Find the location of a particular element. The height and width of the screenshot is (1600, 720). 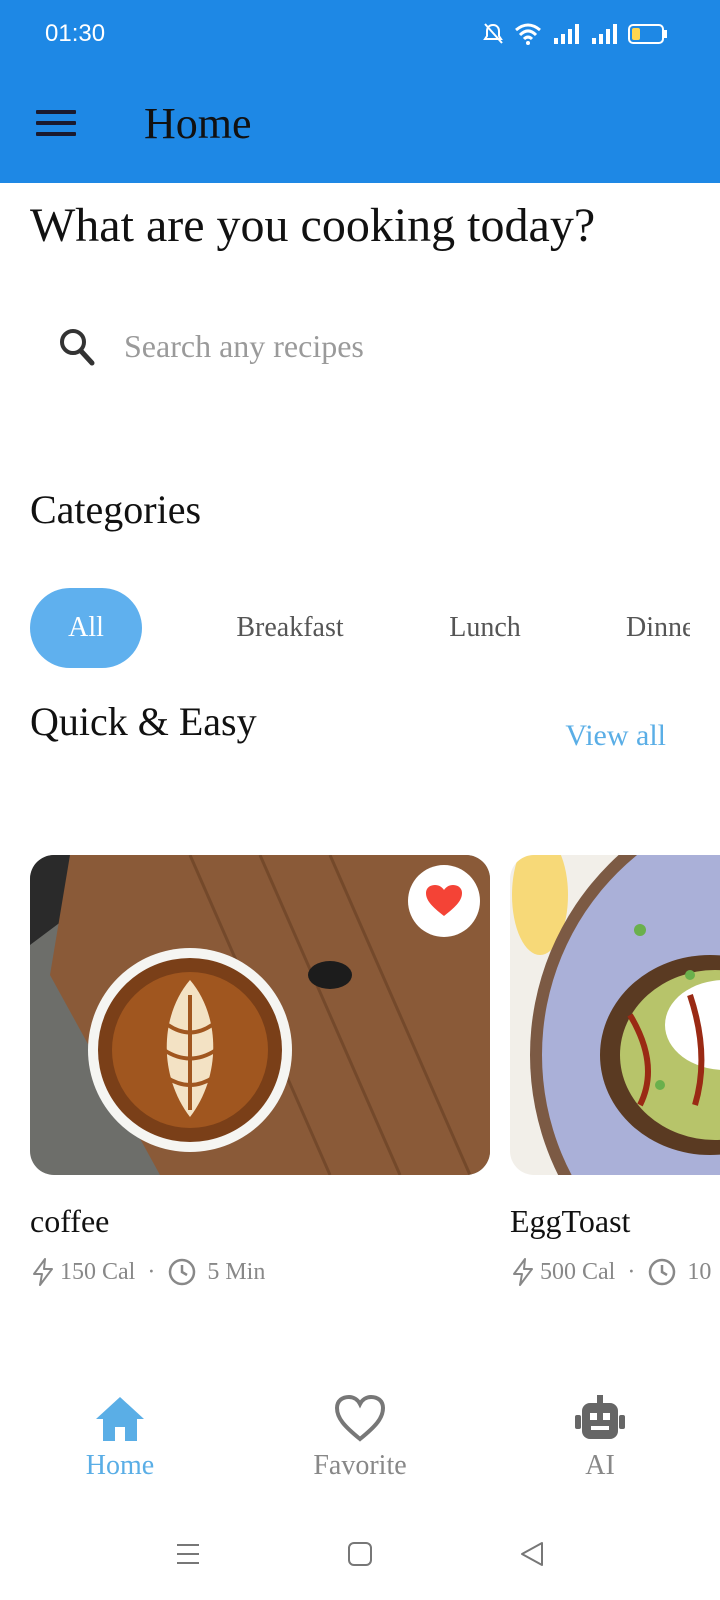

recipe-card-eggtoast: EggToast 500 Cal · 10 is located at coordinates (615, 1070).